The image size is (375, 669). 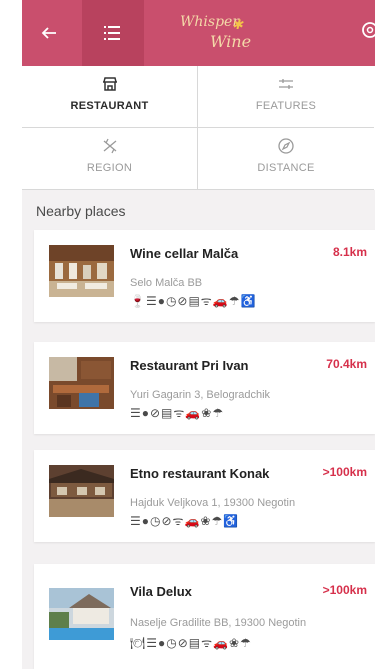 What do you see at coordinates (368, 30) in the screenshot?
I see `gear-icon` at bounding box center [368, 30].